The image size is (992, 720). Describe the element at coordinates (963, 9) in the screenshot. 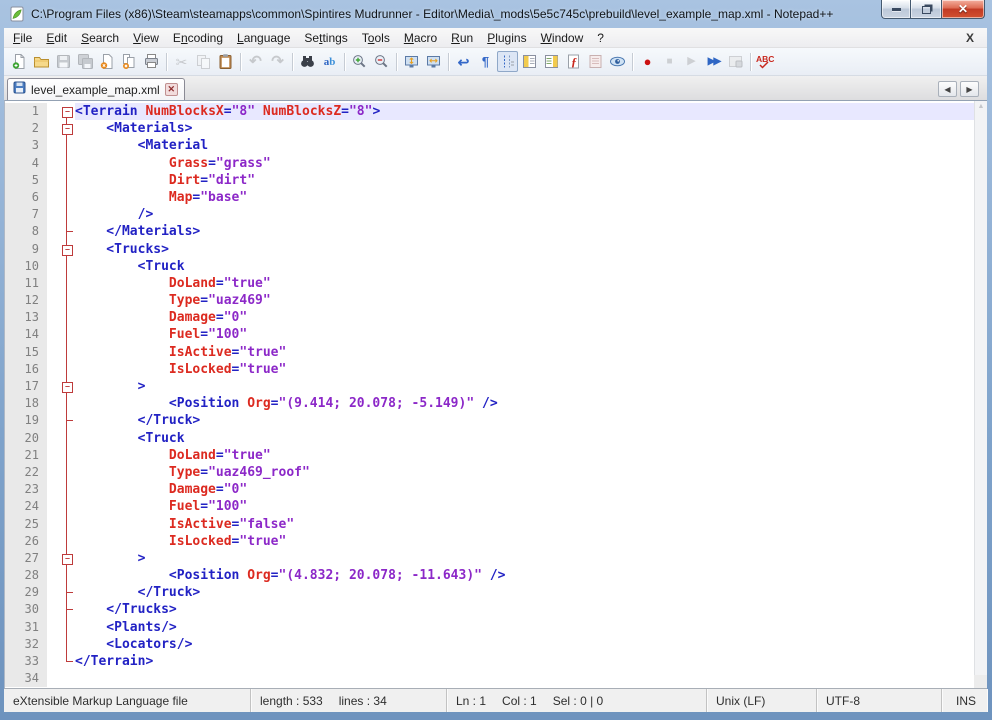

I see `close-button: ✕` at that location.